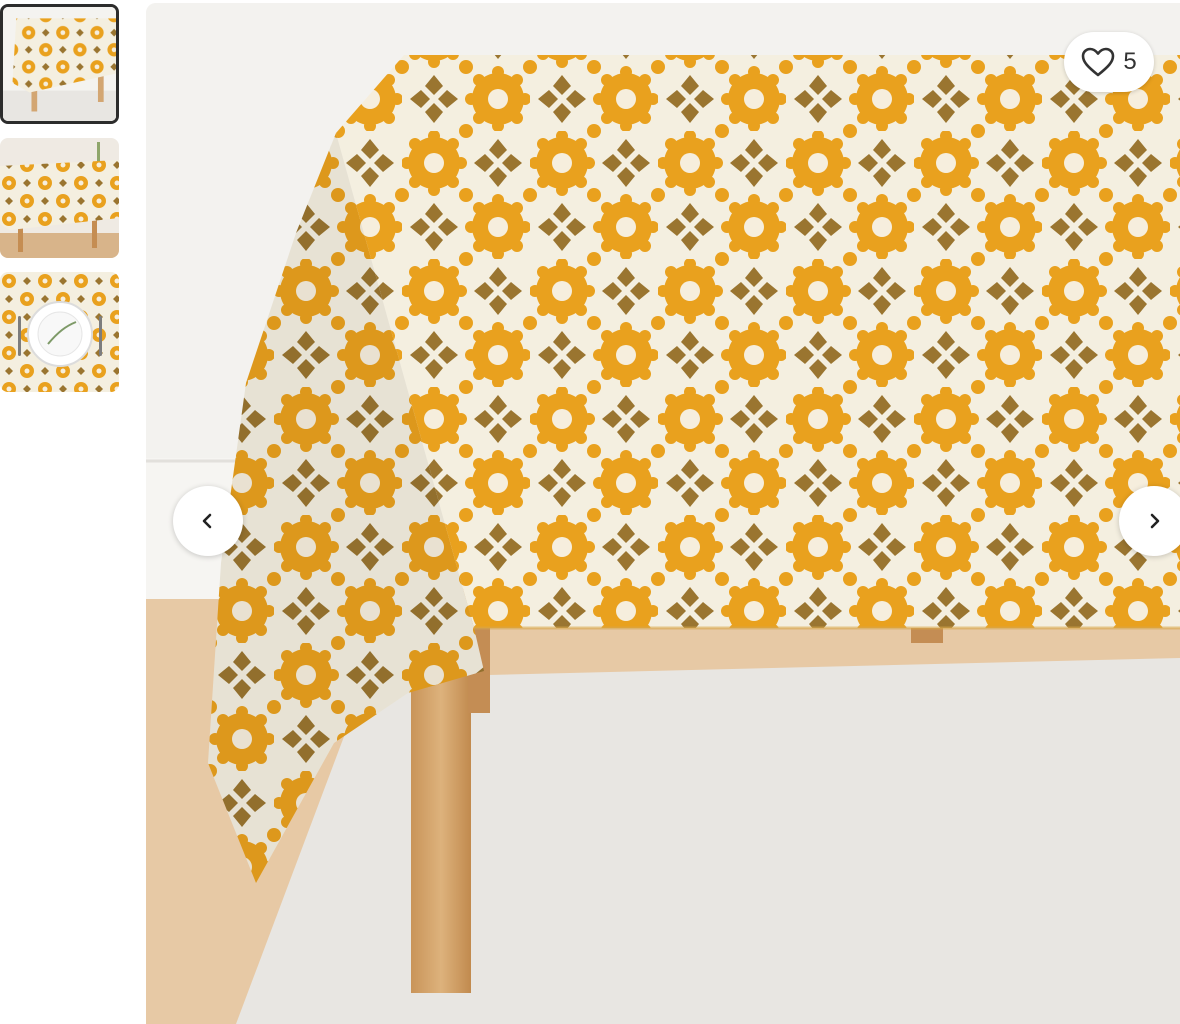 The height and width of the screenshot is (1024, 1180). I want to click on chevron-left-icon, so click(207, 521).